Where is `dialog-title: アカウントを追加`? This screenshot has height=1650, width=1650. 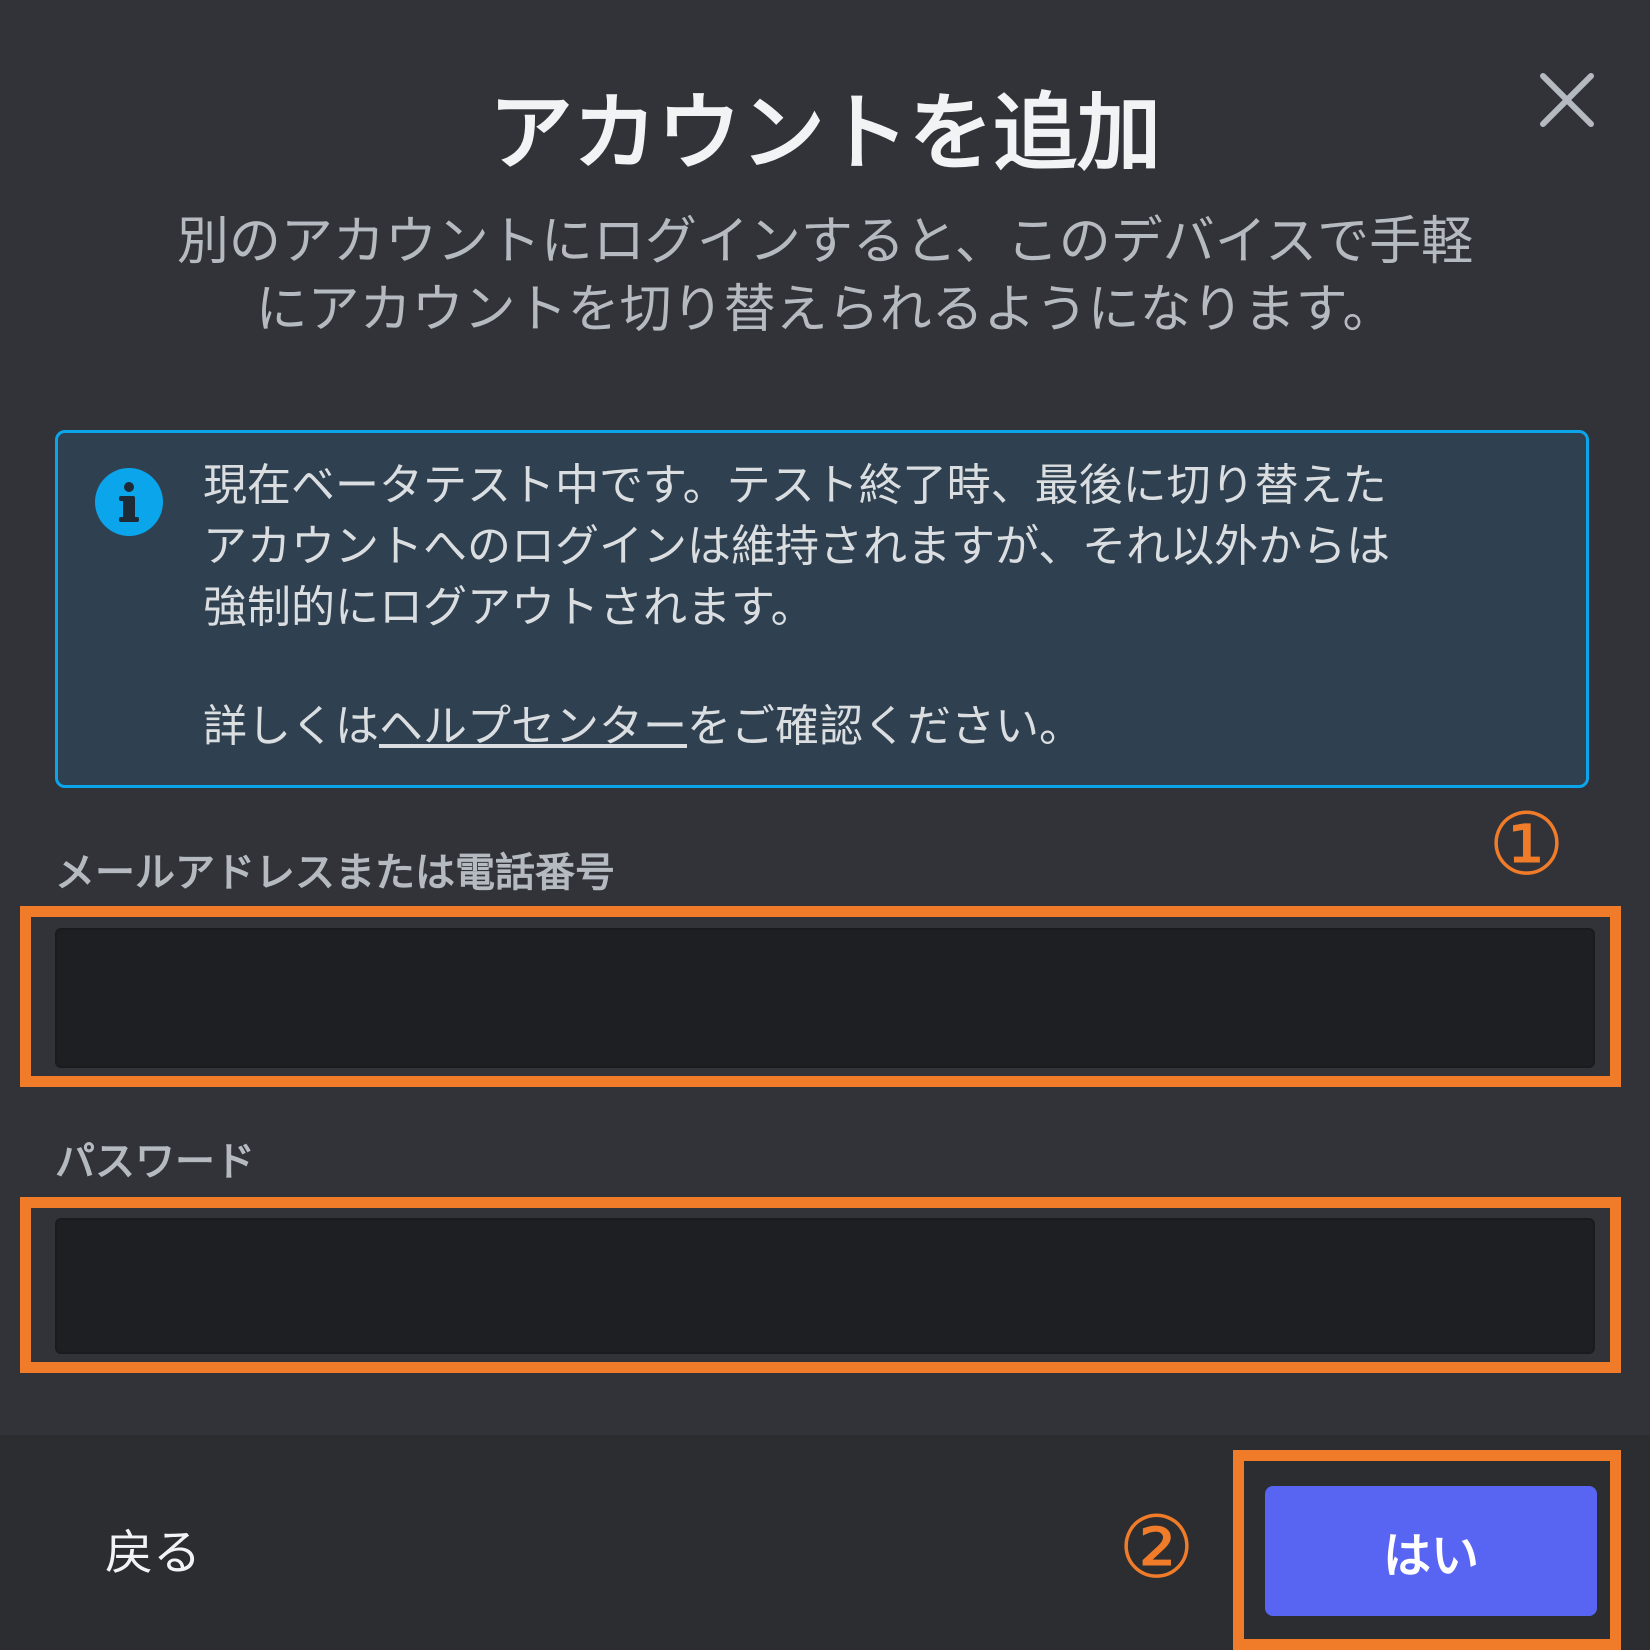 dialog-title: アカウントを追加 is located at coordinates (824, 133).